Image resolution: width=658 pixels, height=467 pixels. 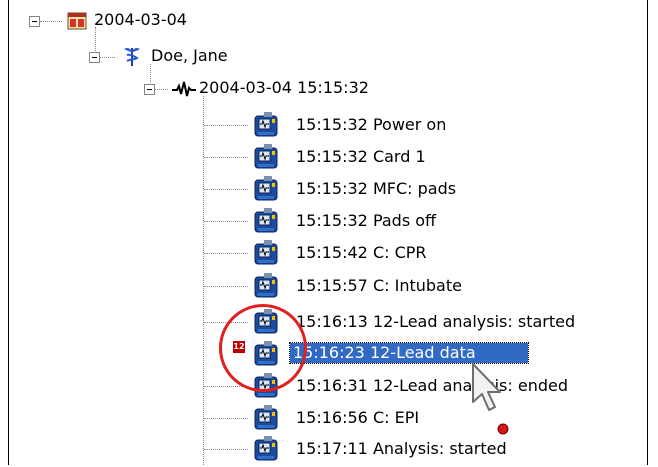 I want to click on event-label: 15:15:42 C: CPR, so click(x=361, y=253).